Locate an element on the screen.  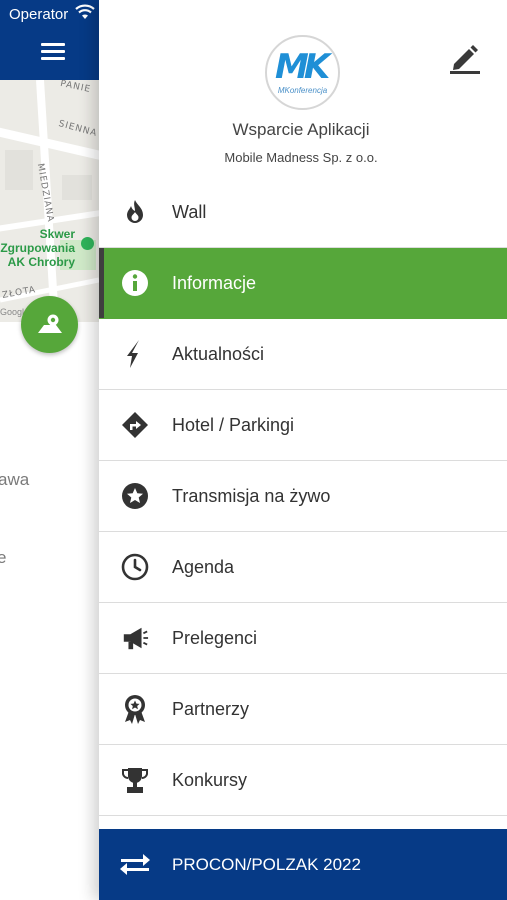
background-text: e is located at coordinates (3, 557).